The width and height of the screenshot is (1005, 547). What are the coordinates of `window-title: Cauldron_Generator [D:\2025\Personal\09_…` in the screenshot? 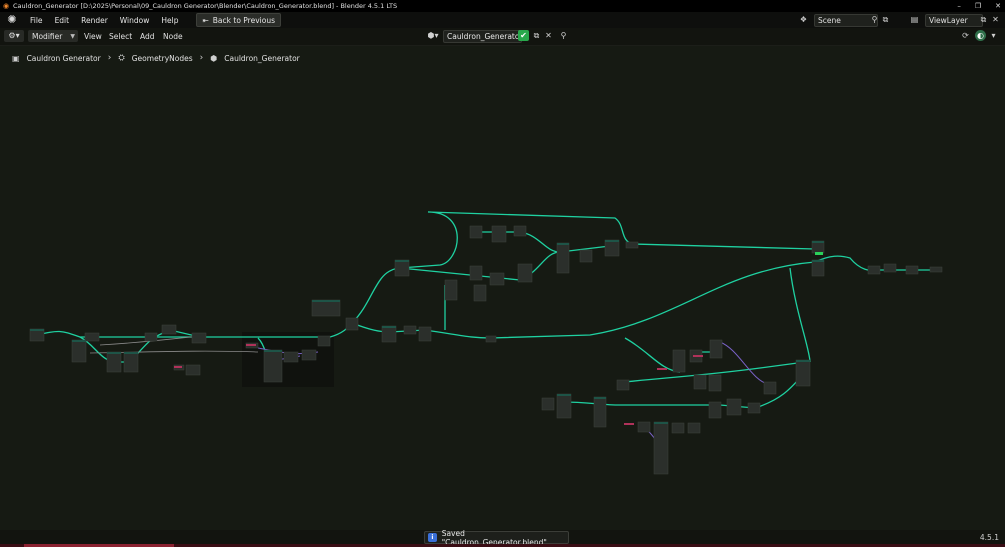 It's located at (205, 6).